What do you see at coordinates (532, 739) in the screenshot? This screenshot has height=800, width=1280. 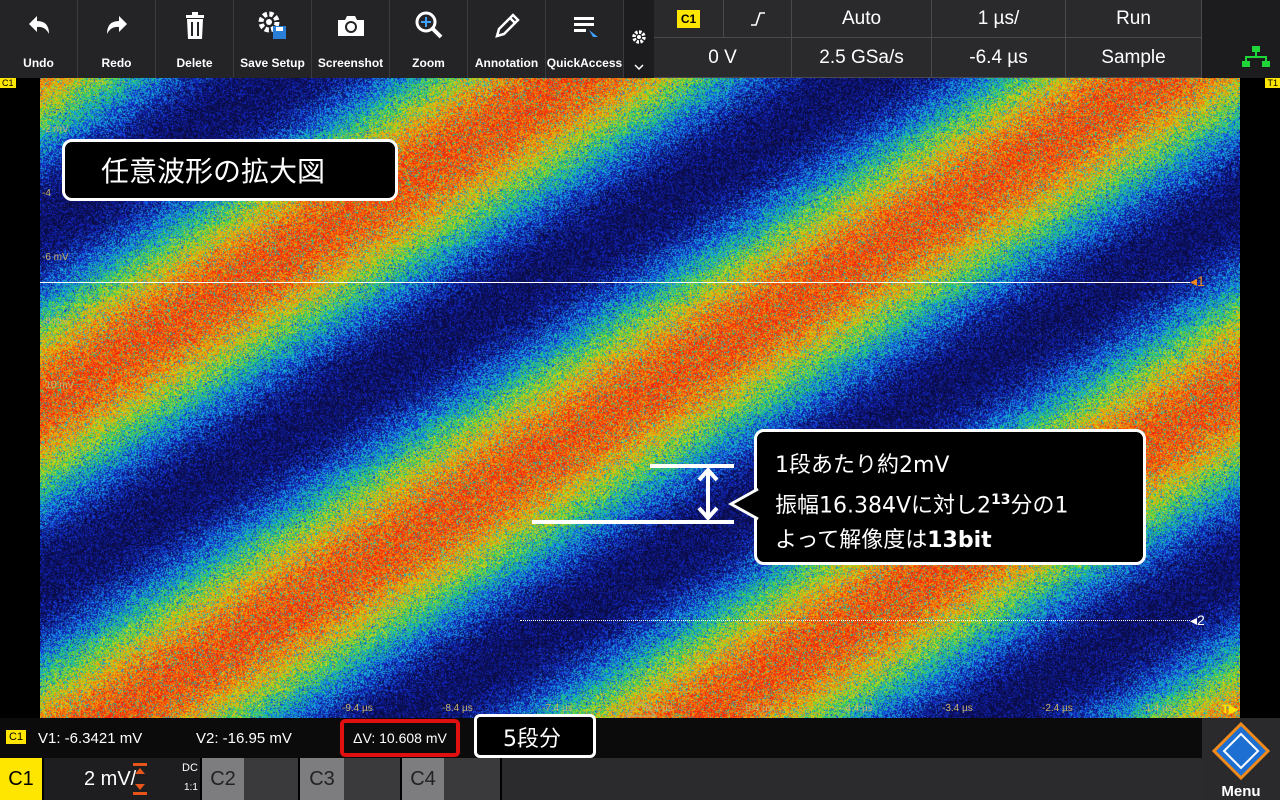 I see `steps-text: 5段分` at bounding box center [532, 739].